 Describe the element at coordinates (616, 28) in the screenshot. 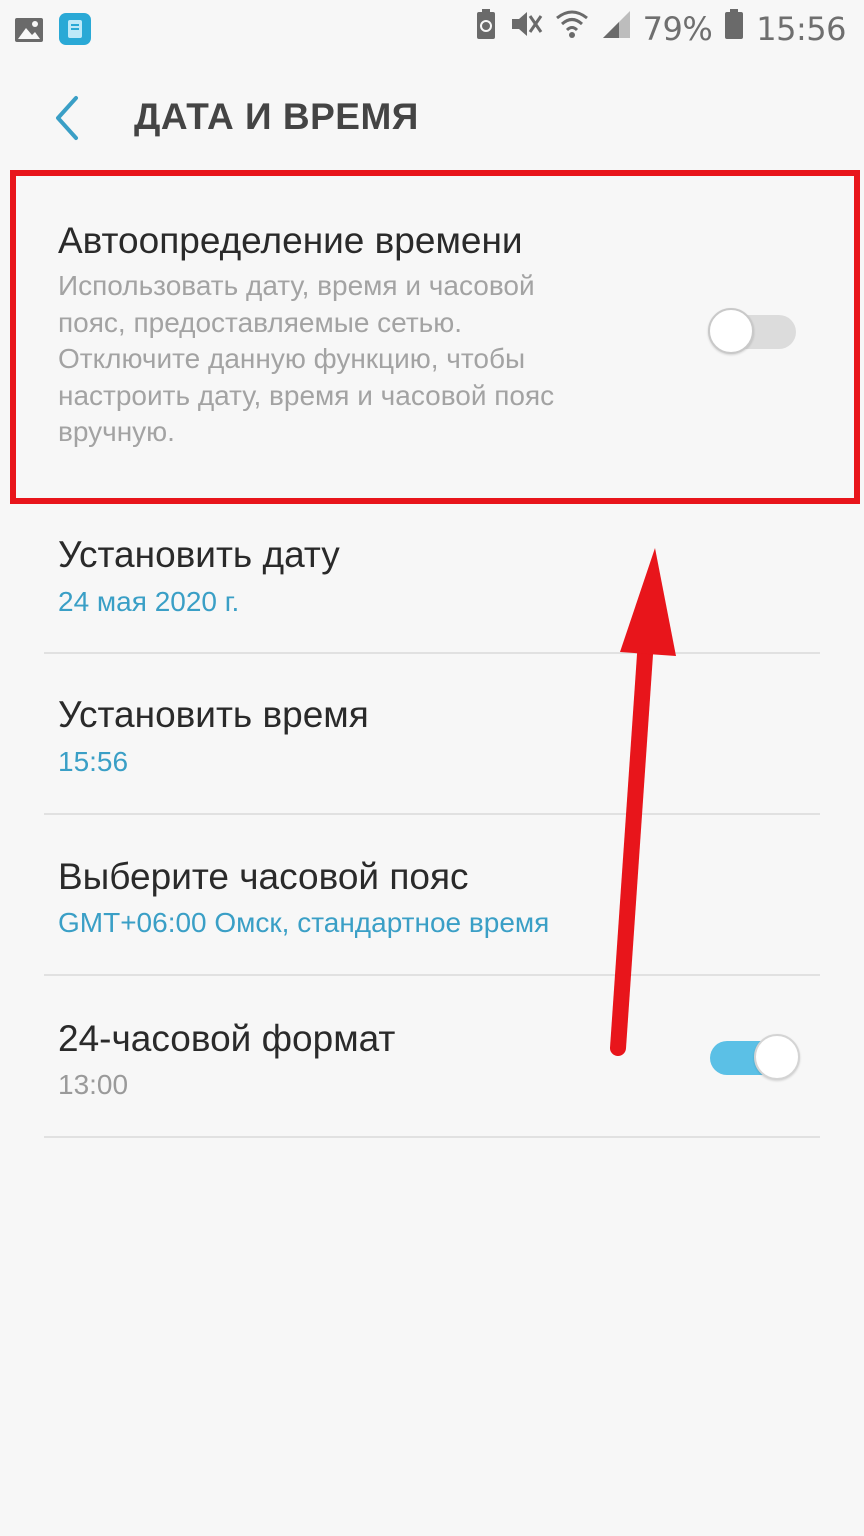

I see `signal-icon` at that location.